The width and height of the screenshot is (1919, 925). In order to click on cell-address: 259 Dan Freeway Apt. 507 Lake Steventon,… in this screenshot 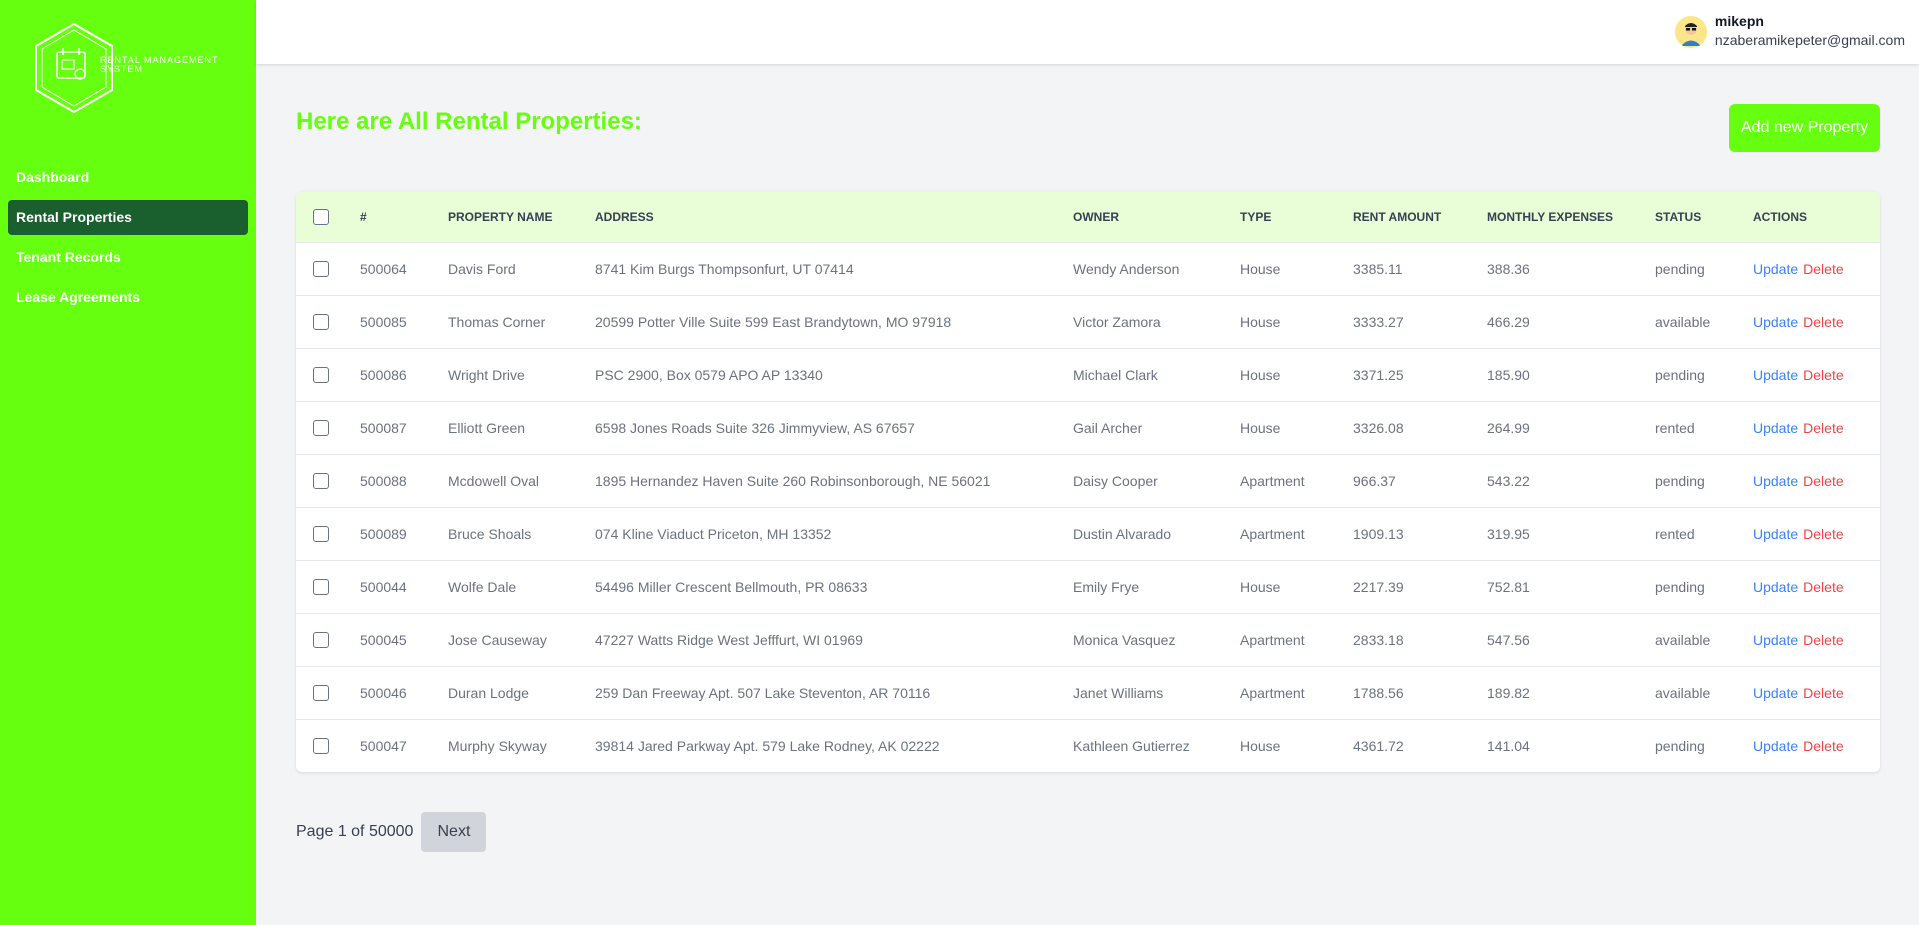, I will do `click(763, 692)`.